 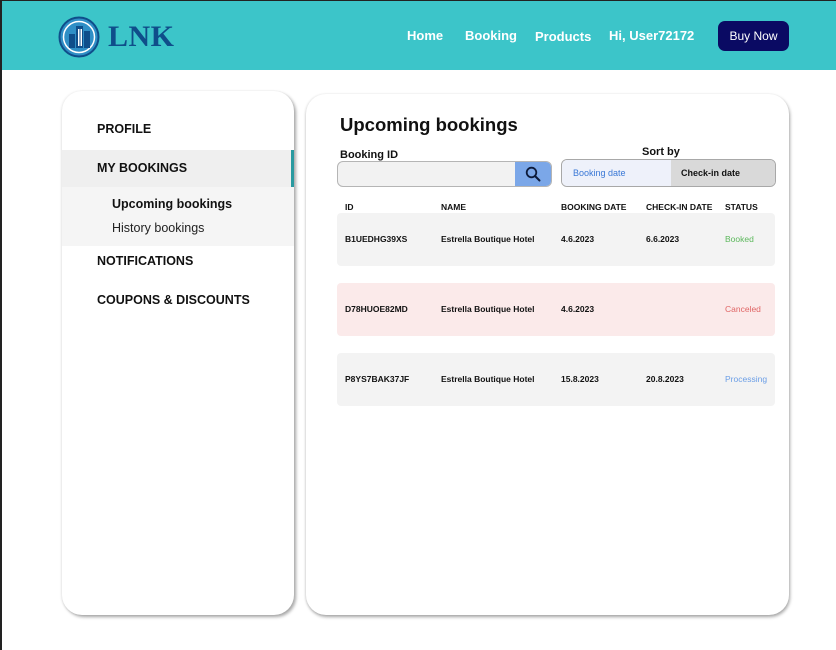 What do you see at coordinates (178, 261) in the screenshot?
I see `sidebar-item-notifications: NOTIFICATIONS` at bounding box center [178, 261].